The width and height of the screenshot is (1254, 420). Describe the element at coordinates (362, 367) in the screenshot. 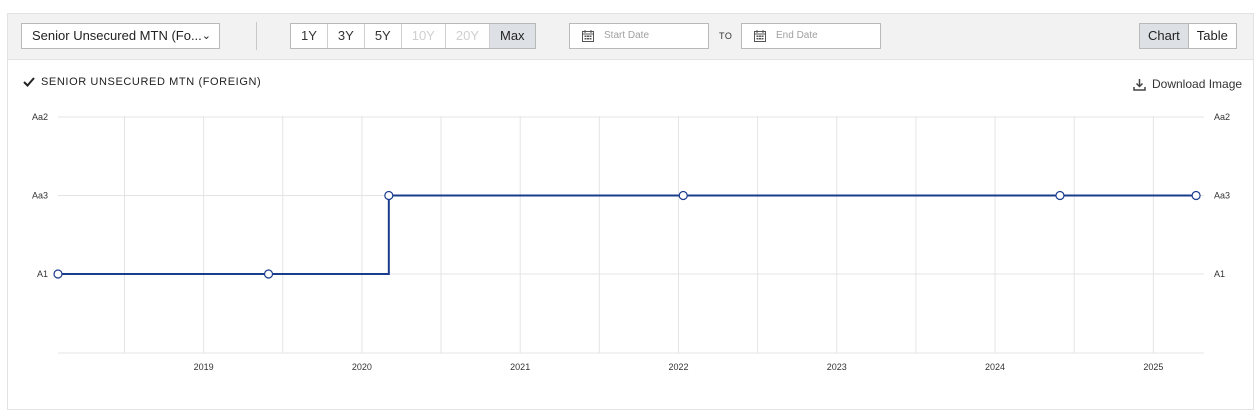

I see `x-tick-label: 2020` at that location.